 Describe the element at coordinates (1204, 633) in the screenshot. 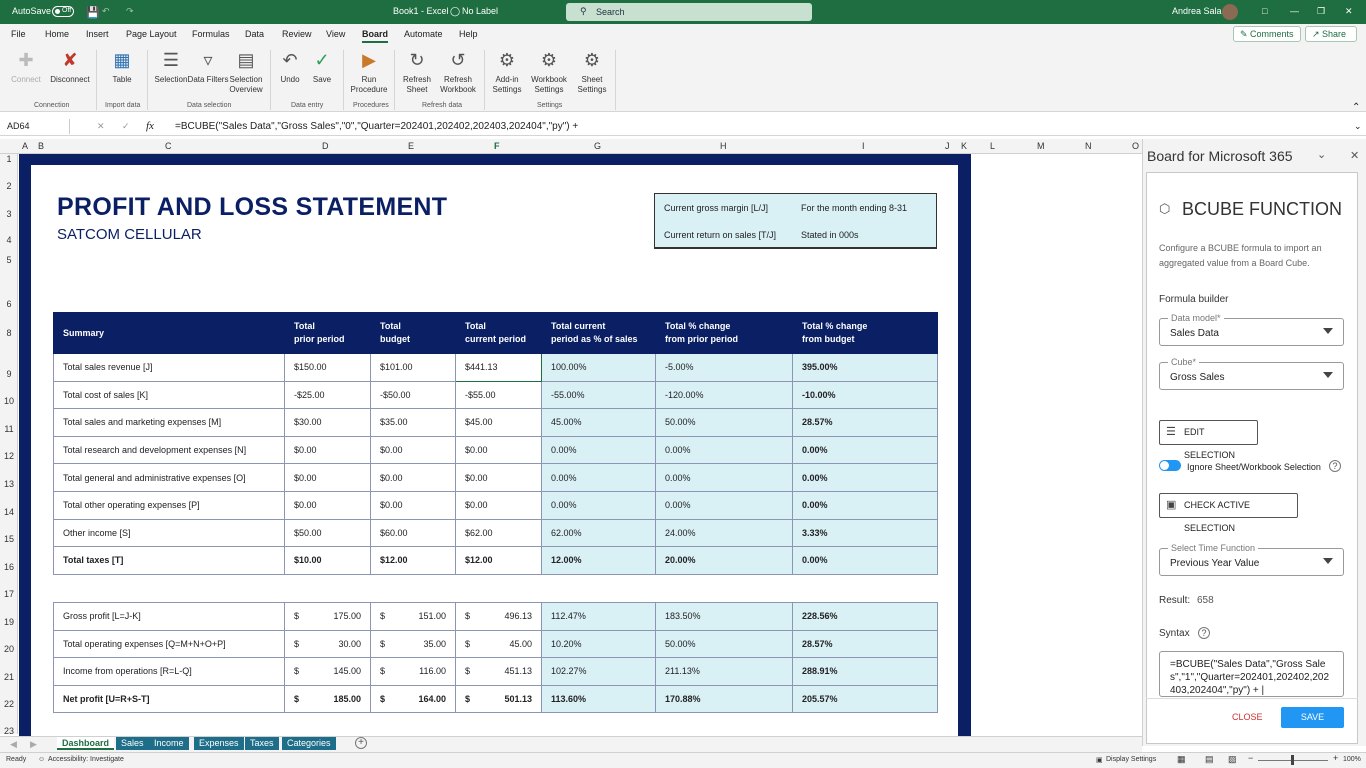

I see `help-icon: ?` at that location.